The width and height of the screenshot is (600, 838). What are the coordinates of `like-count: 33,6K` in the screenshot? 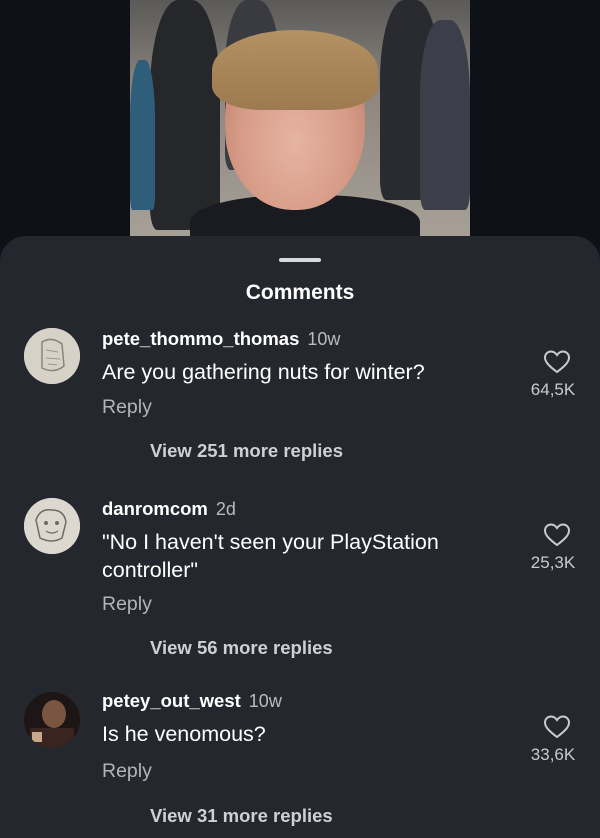 It's located at (553, 754).